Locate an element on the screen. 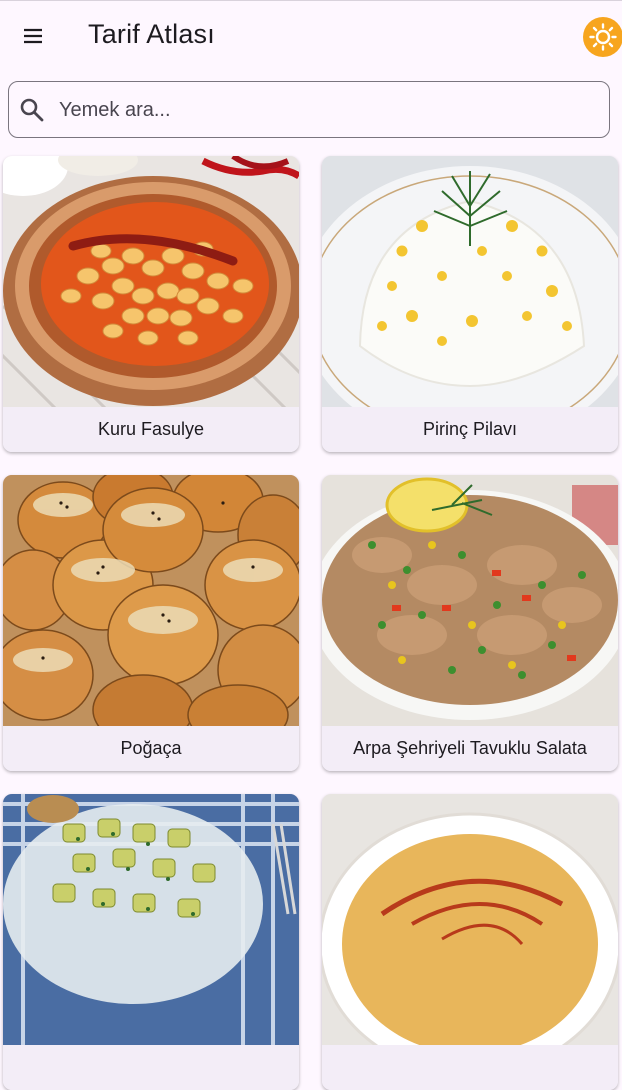  recipe-card: Pirinç Pilavı is located at coordinates (470, 304).